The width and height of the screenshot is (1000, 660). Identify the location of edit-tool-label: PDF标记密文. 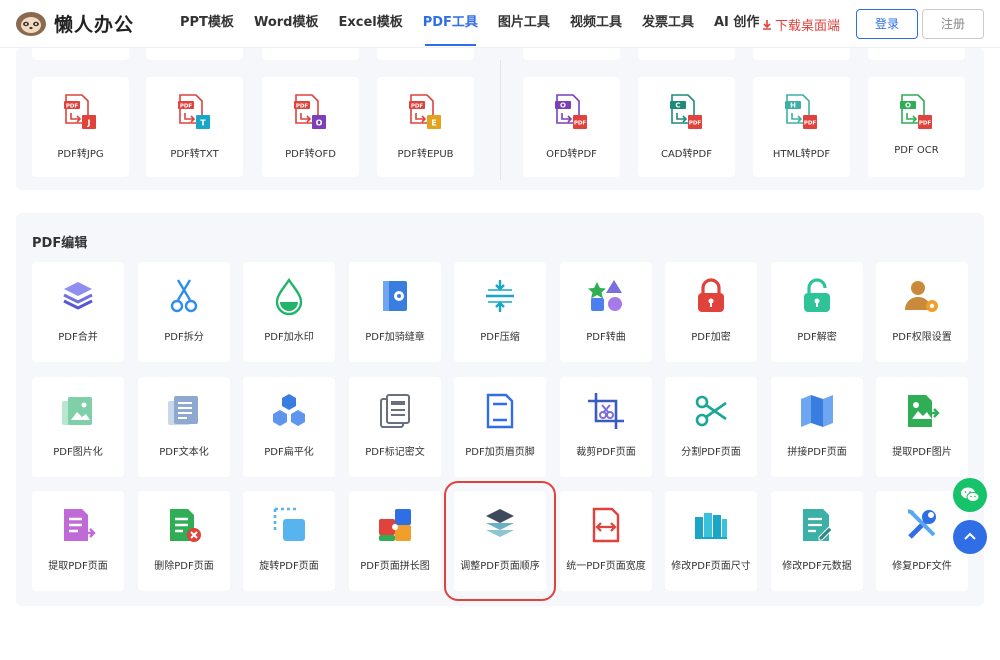
(395, 452).